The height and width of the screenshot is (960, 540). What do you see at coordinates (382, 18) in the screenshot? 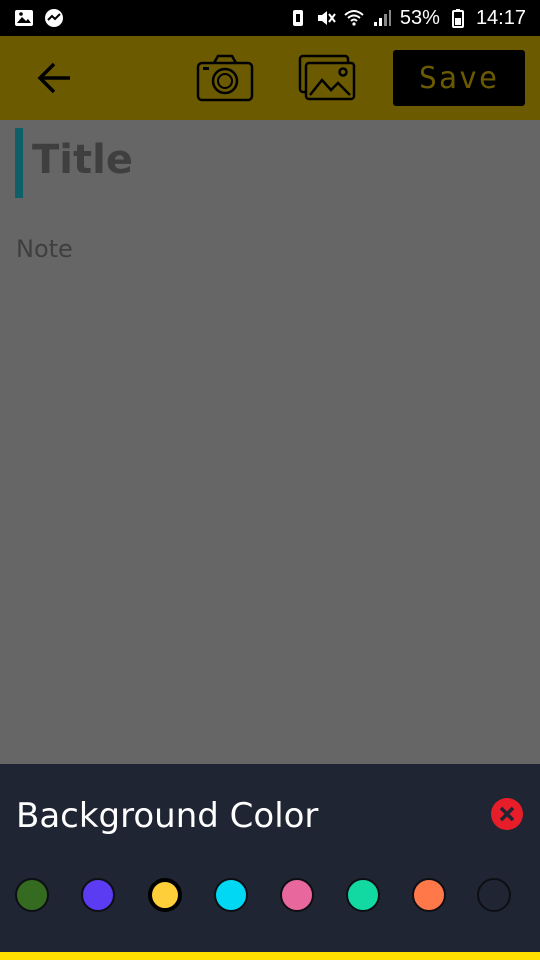
I see `signal-icon` at bounding box center [382, 18].